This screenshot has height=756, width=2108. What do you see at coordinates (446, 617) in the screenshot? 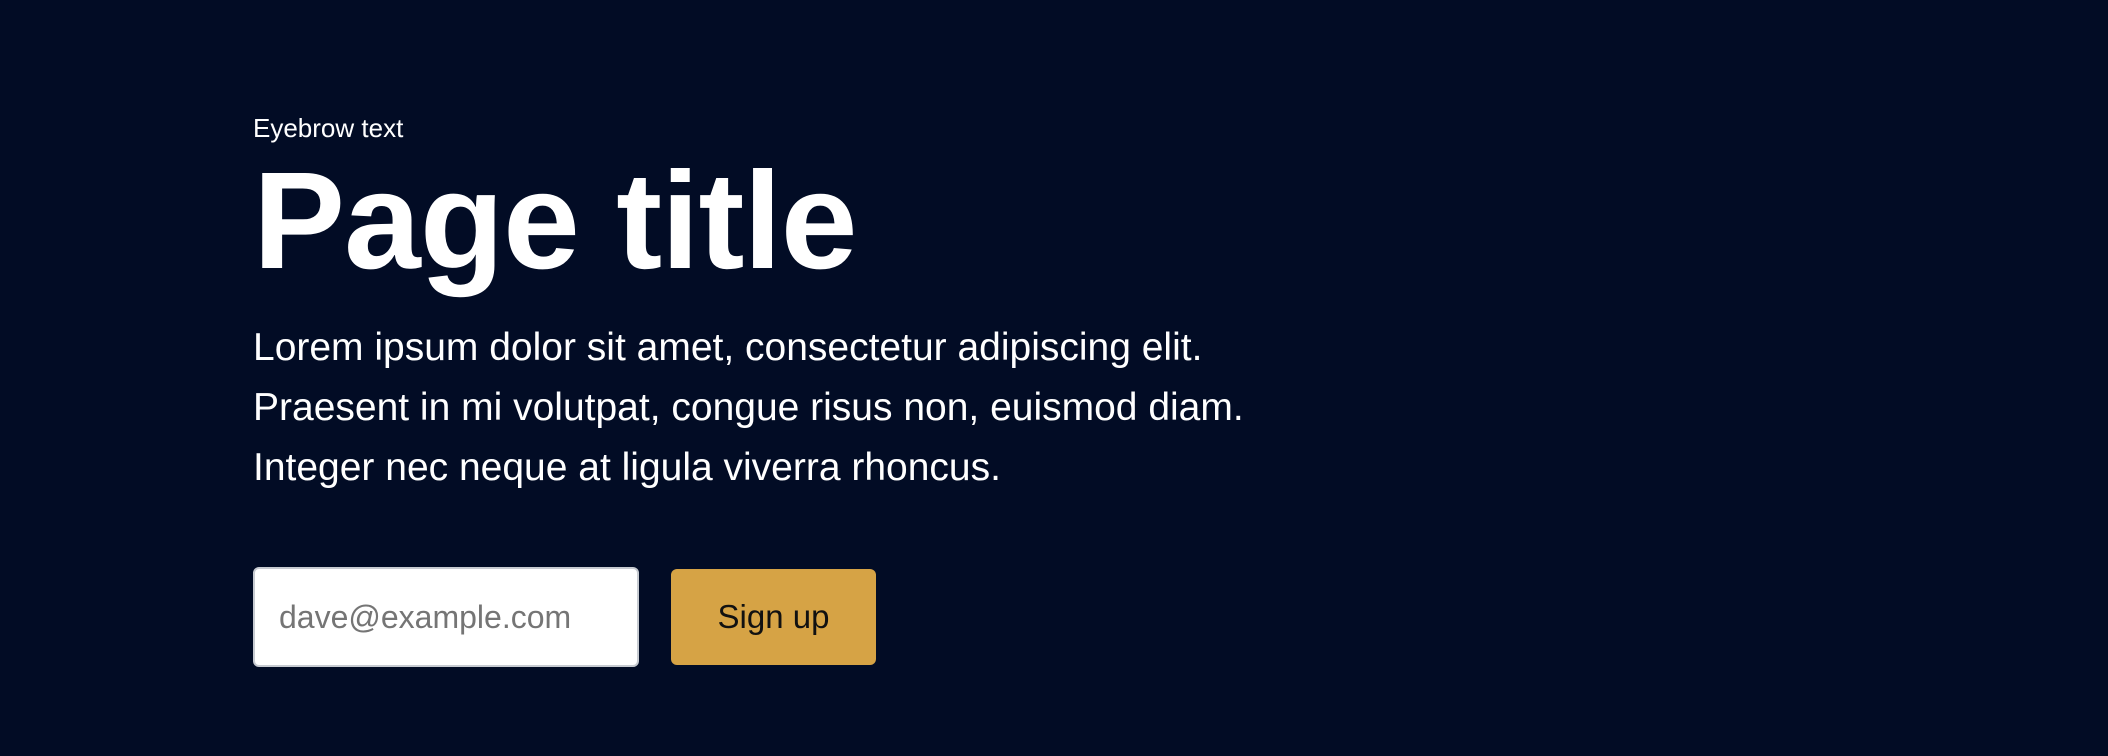
I see `email-field` at bounding box center [446, 617].